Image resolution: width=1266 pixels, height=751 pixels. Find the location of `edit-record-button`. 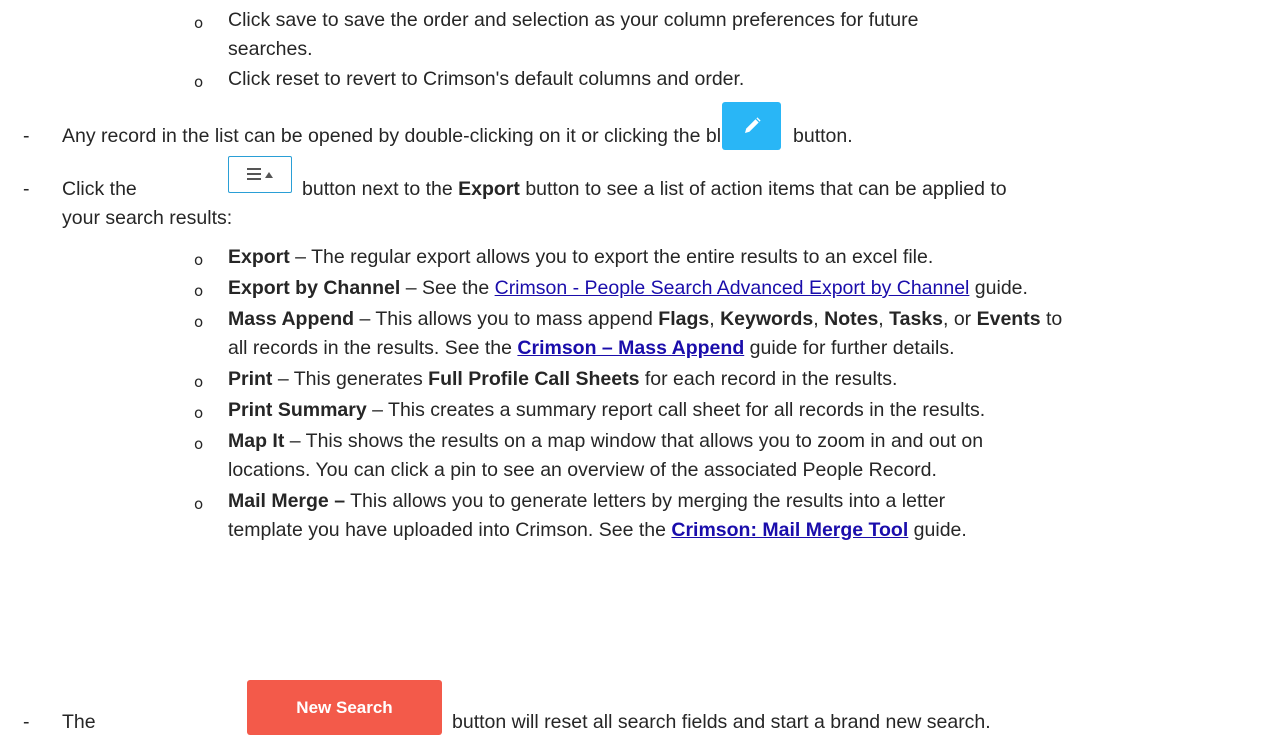

edit-record-button is located at coordinates (751, 126).